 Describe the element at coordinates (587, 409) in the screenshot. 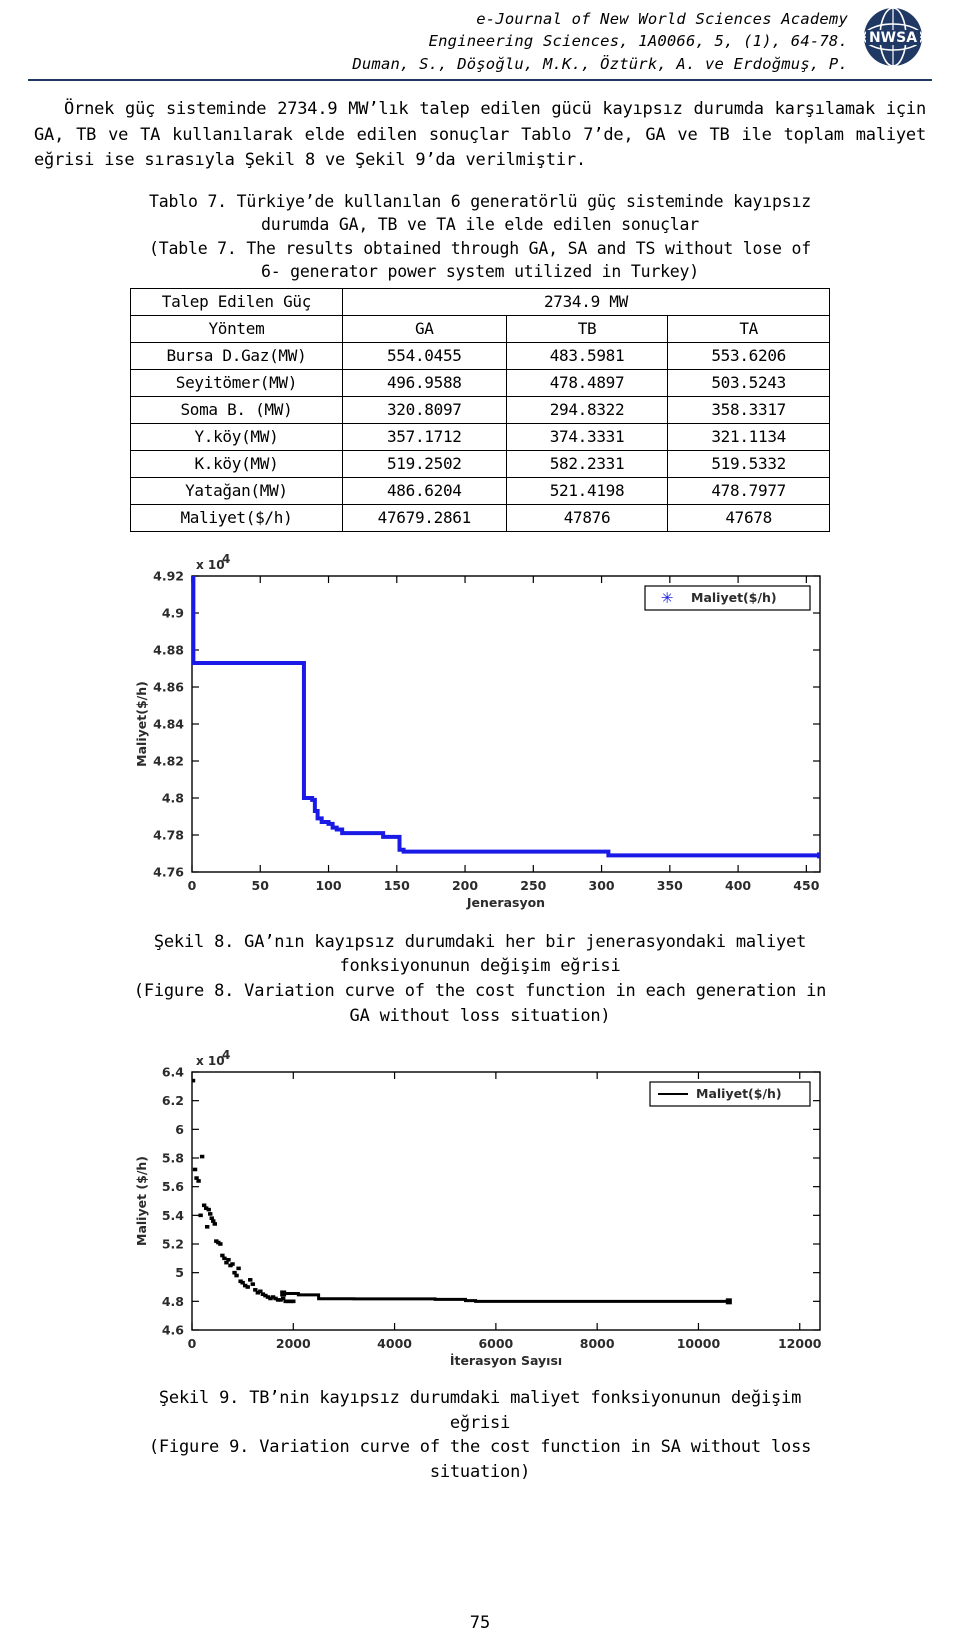

I see `row-value-tb: 294.8322` at that location.